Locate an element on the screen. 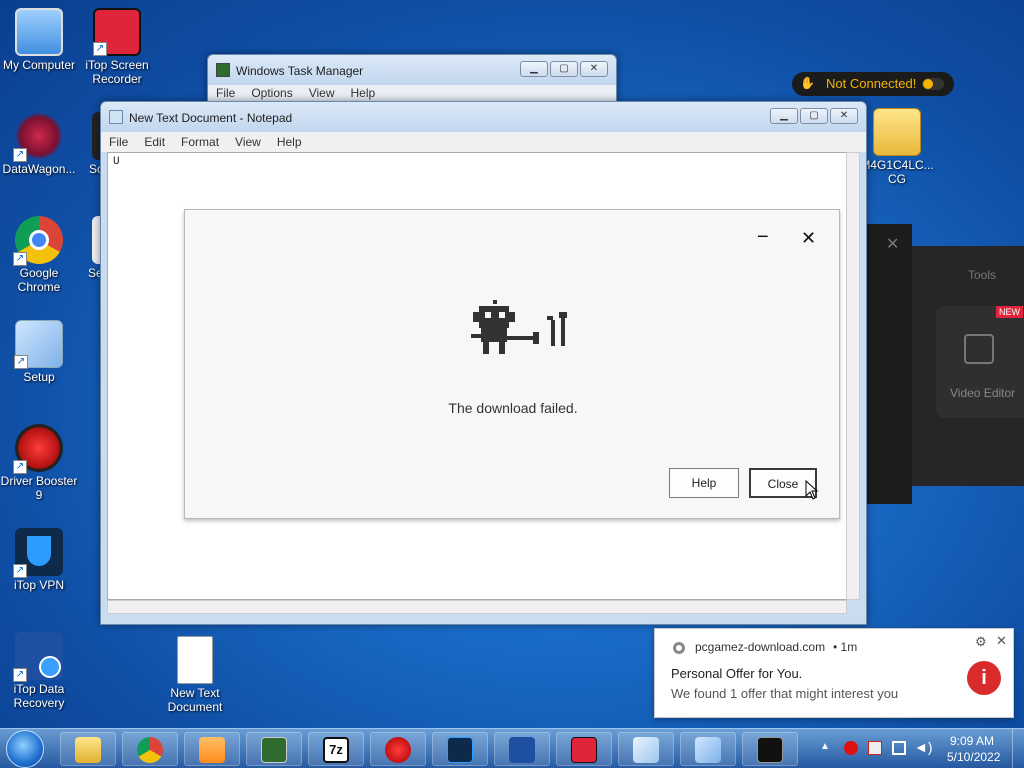 This screenshot has height=768, width=1024. chrome-icon: ↗ is located at coordinates (38, 241).